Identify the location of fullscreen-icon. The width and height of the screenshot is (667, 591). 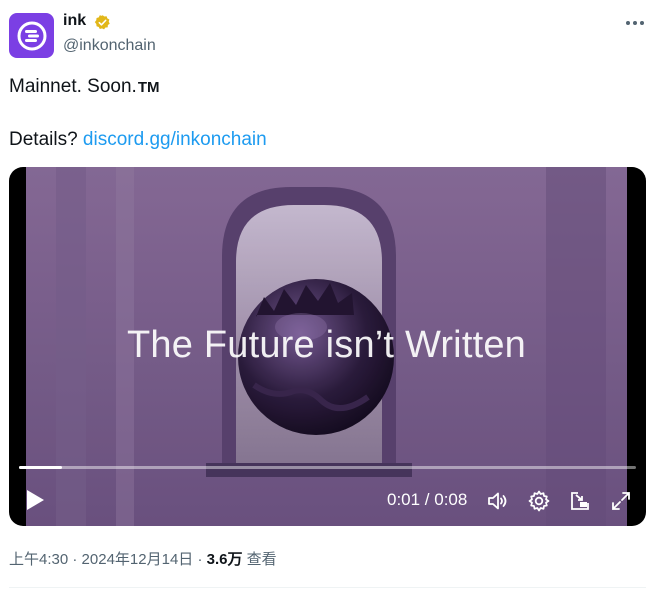
(621, 501).